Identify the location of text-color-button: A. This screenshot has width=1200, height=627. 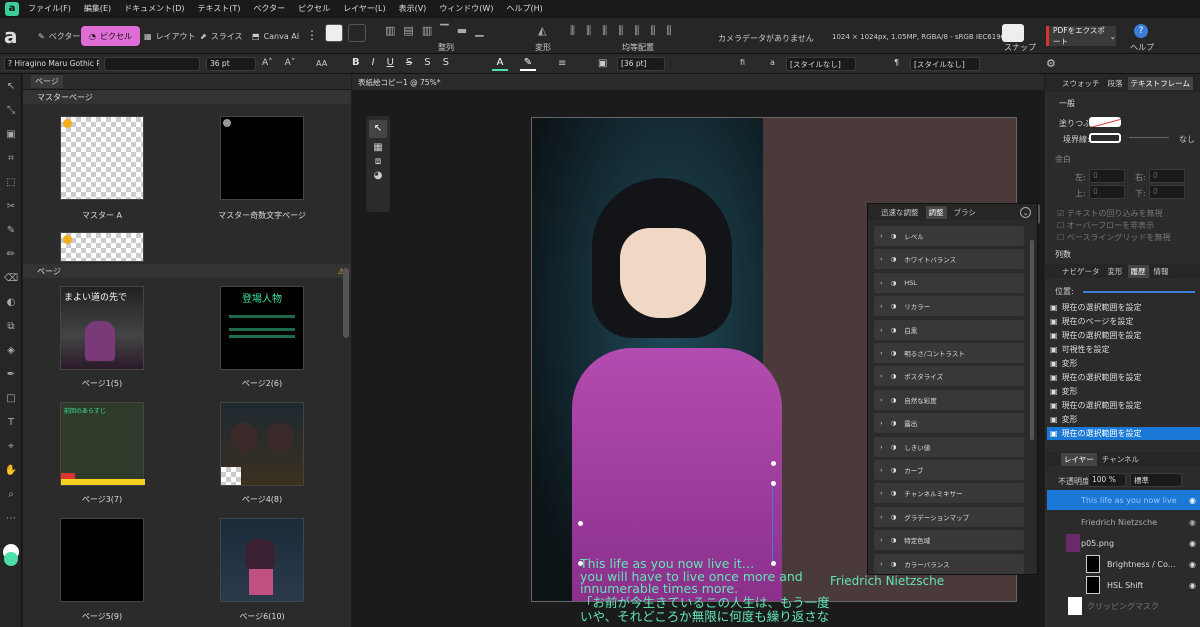
(500, 64).